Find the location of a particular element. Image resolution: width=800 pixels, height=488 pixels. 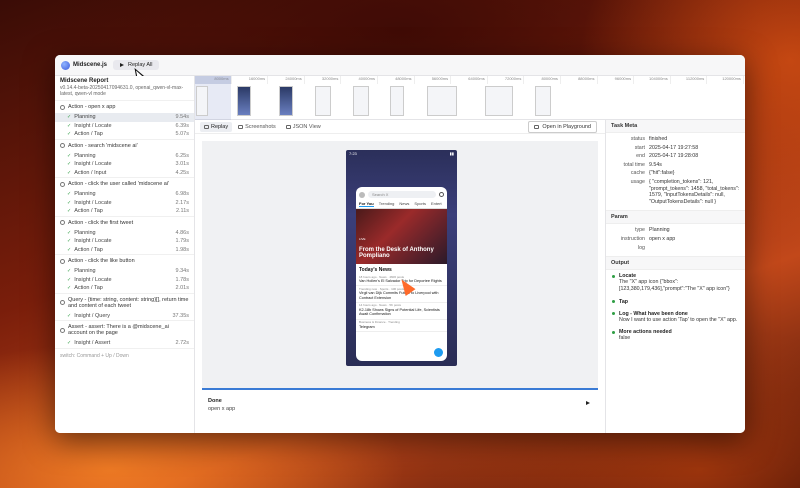

tab-screenshots: Screenshots is located at coordinates (257, 127).